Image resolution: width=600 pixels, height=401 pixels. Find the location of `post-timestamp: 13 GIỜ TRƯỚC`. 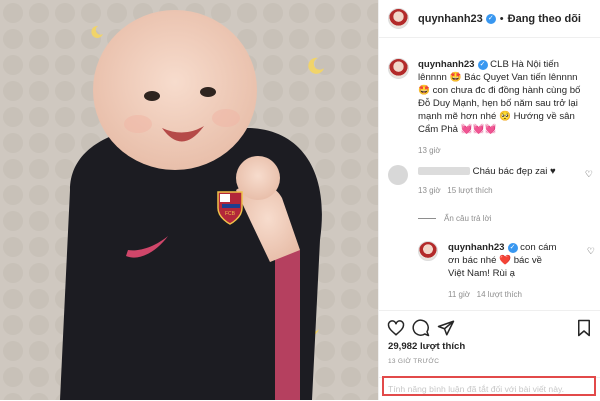

post-timestamp: 13 GIỜ TRƯỚC is located at coordinates (413, 361).